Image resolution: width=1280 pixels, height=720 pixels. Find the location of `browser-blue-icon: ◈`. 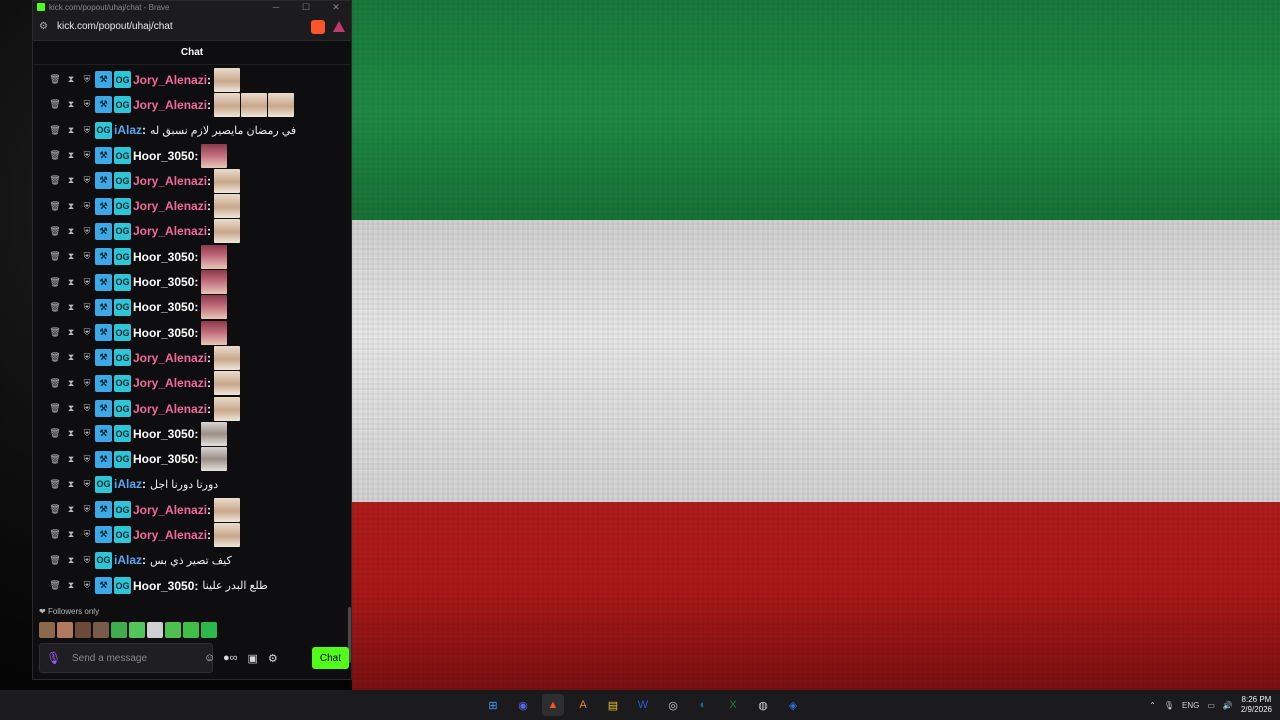

browser-blue-icon: ◈ is located at coordinates (793, 705).